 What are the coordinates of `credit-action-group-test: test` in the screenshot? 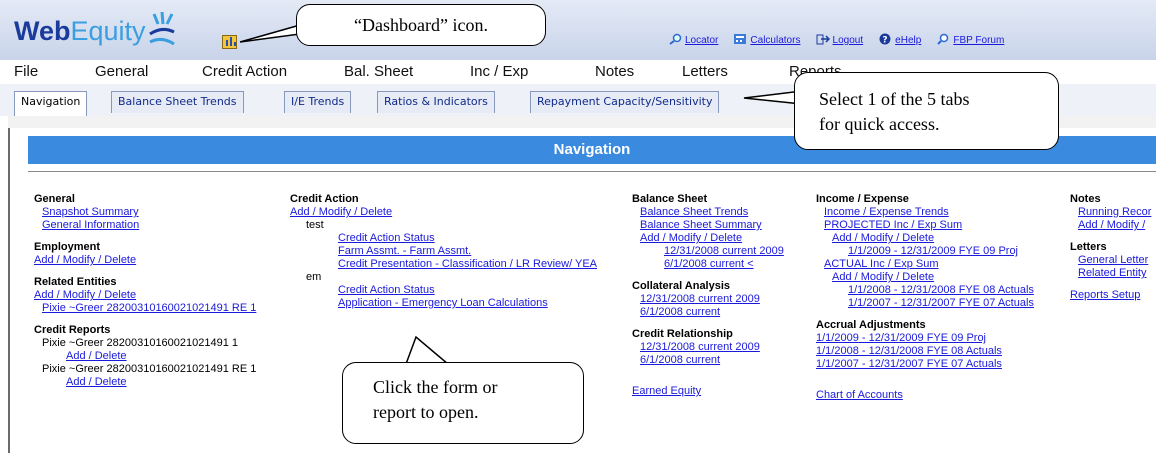 It's located at (315, 225).